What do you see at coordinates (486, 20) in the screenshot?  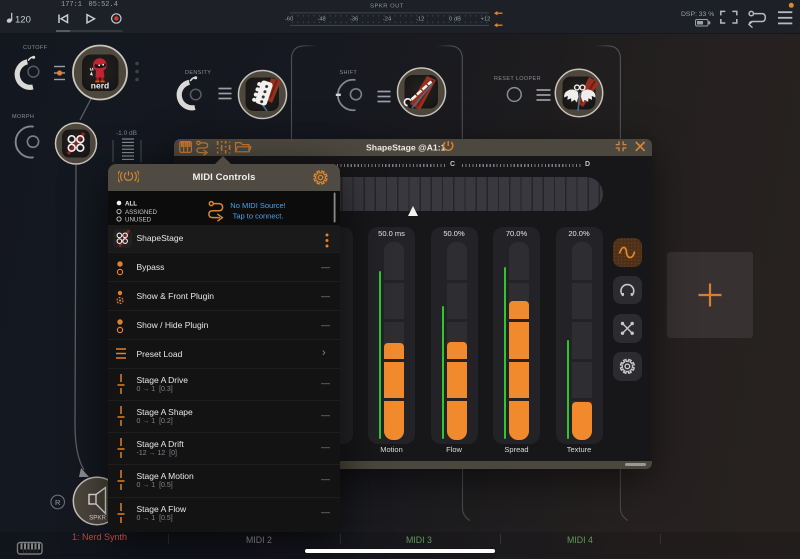 I see `svg-text: +12` at bounding box center [486, 20].